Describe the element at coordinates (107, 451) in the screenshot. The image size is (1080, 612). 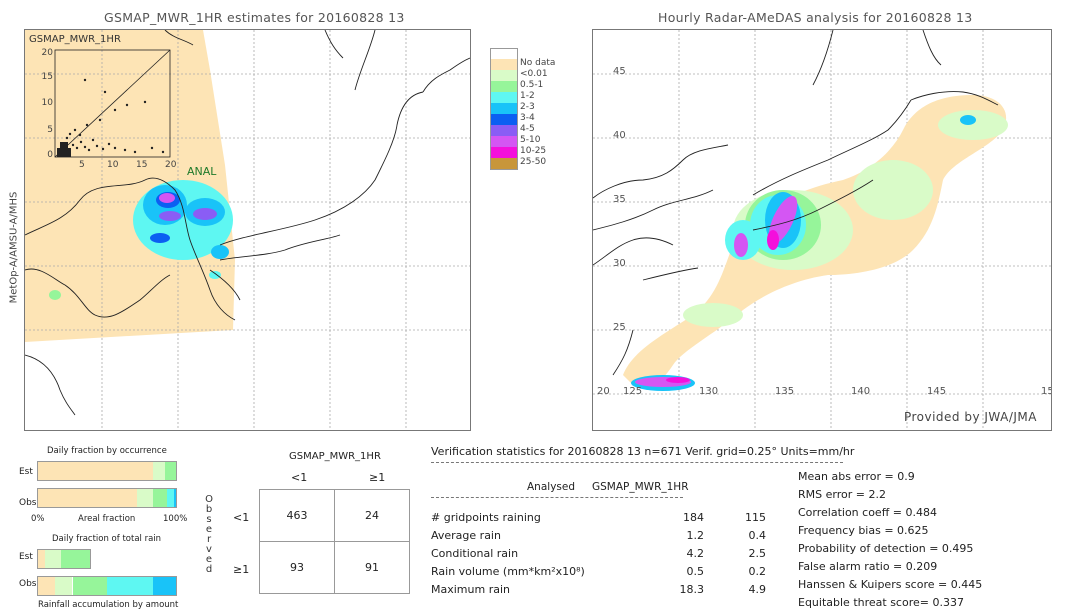
I see `occurrence-title: Daily fraction by occurrence` at that location.